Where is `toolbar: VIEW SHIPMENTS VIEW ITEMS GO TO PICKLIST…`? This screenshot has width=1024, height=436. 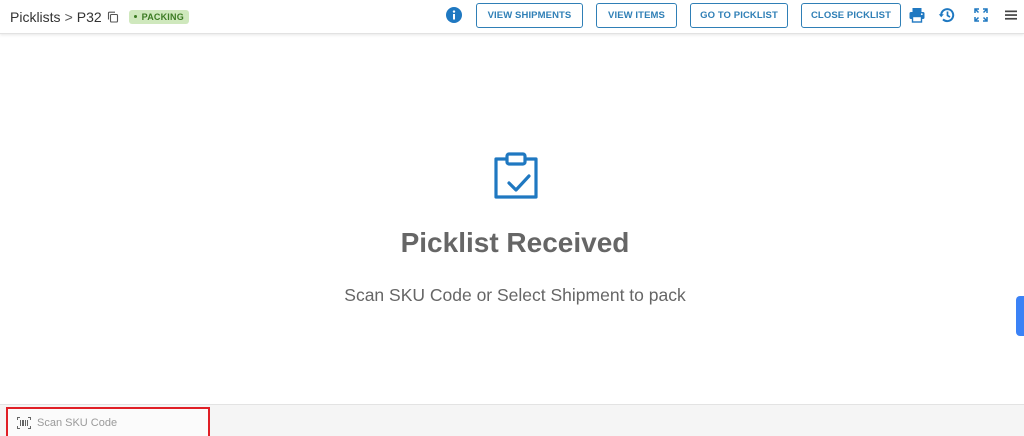 toolbar: VIEW SHIPMENTS VIEW ITEMS GO TO PICKLIST… is located at coordinates (512, 17).